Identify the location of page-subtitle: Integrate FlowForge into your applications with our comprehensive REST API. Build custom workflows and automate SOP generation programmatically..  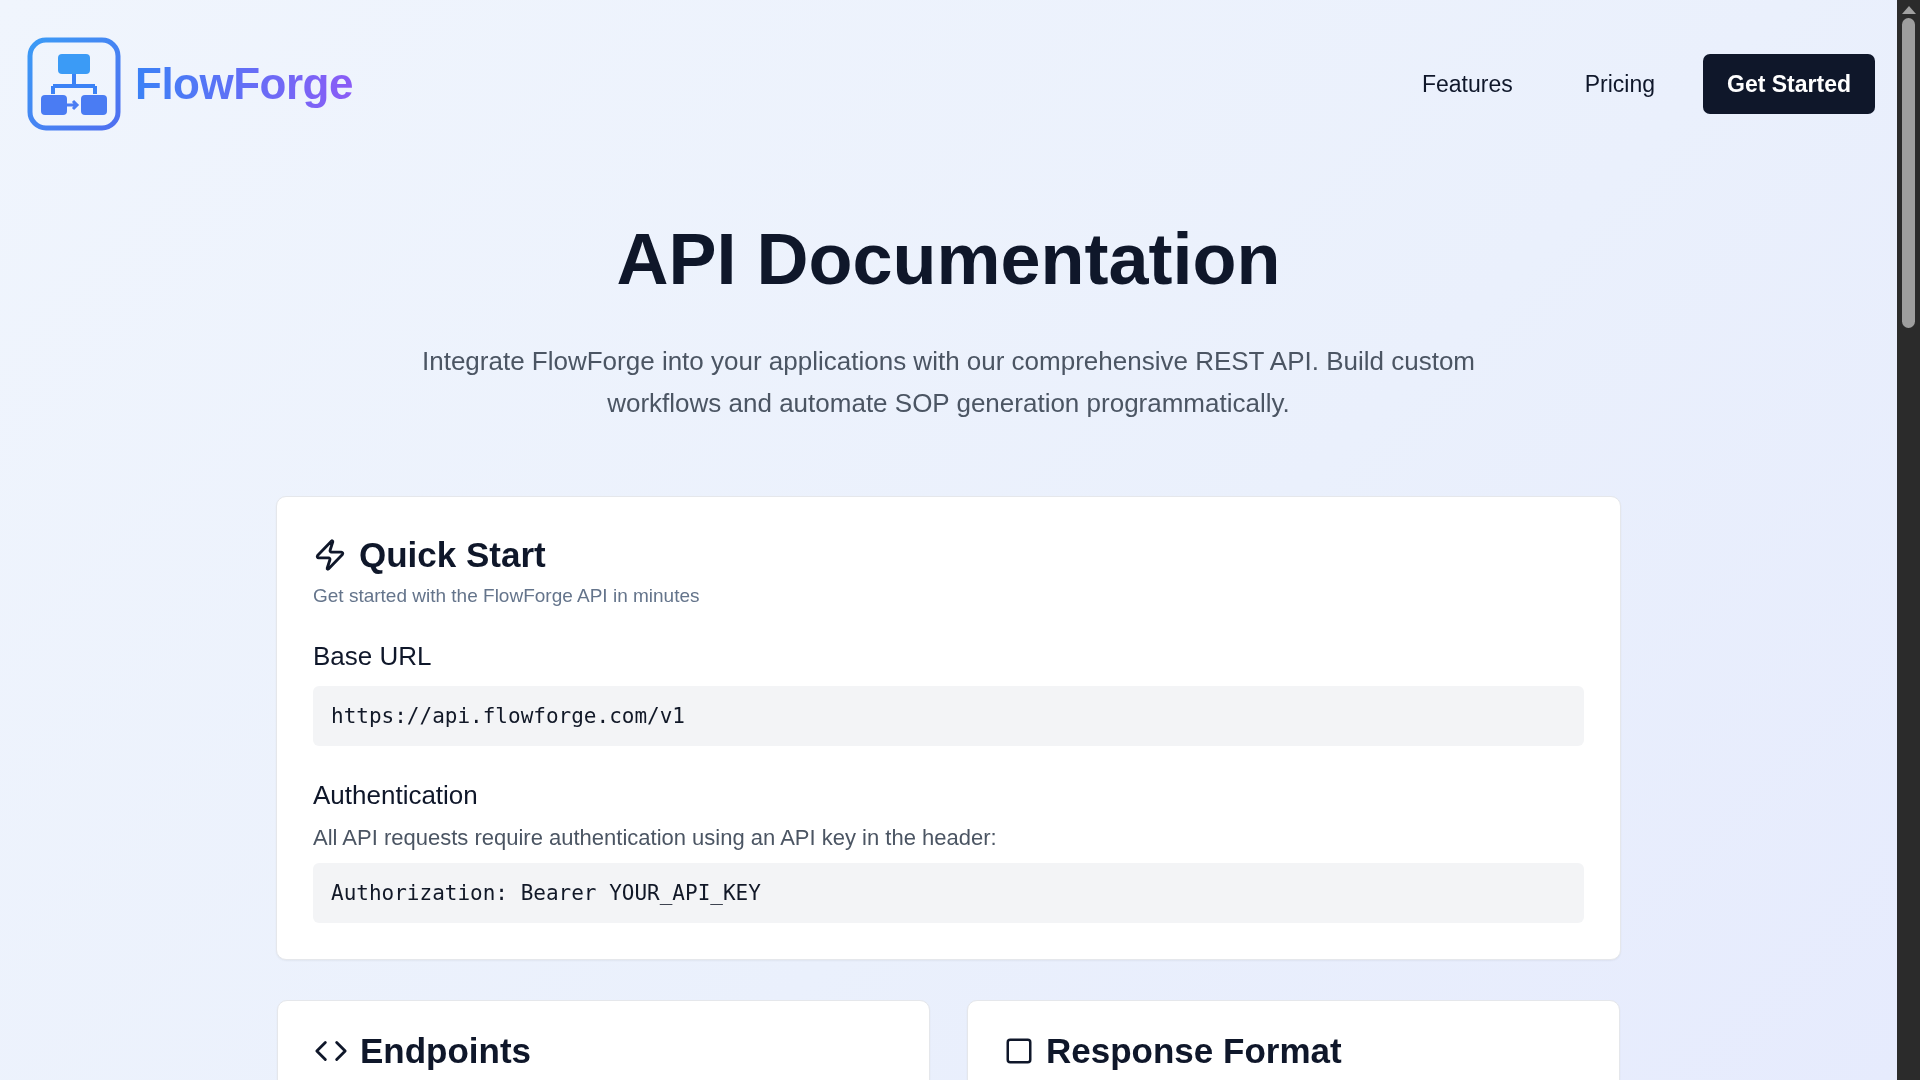
(948, 382).